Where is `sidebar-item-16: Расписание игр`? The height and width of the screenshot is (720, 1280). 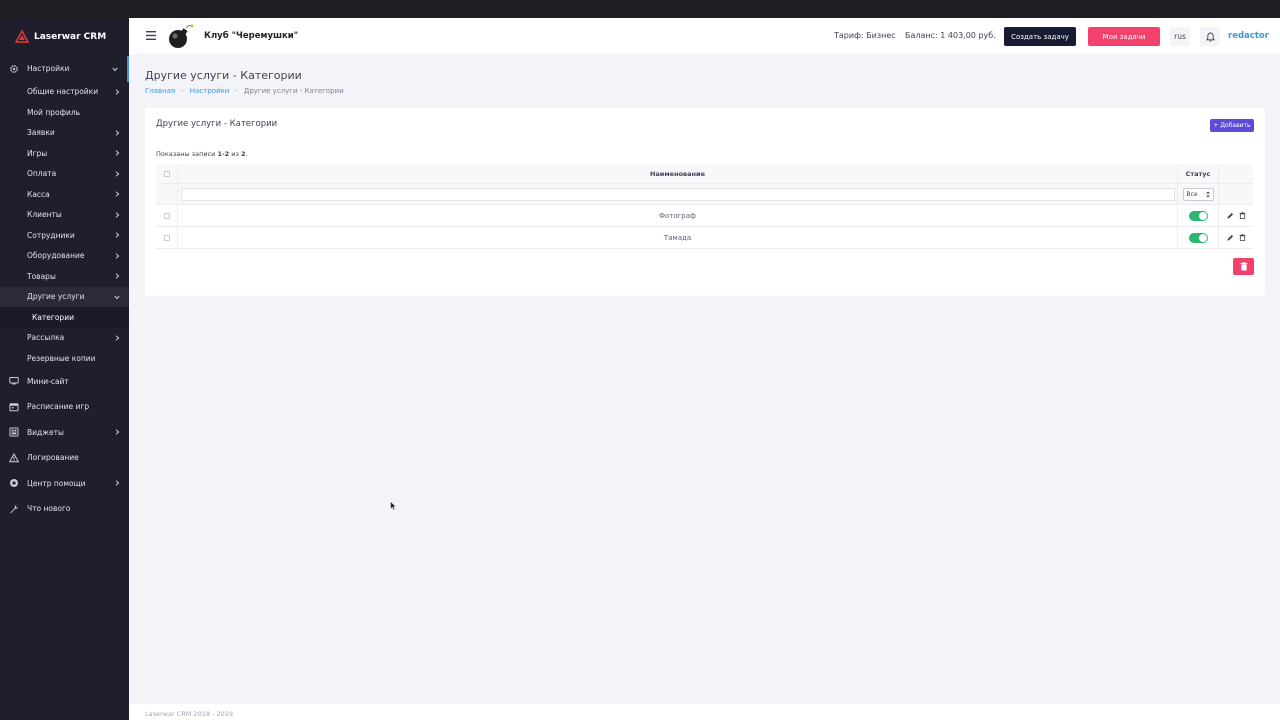 sidebar-item-16: Расписание игр is located at coordinates (64, 407).